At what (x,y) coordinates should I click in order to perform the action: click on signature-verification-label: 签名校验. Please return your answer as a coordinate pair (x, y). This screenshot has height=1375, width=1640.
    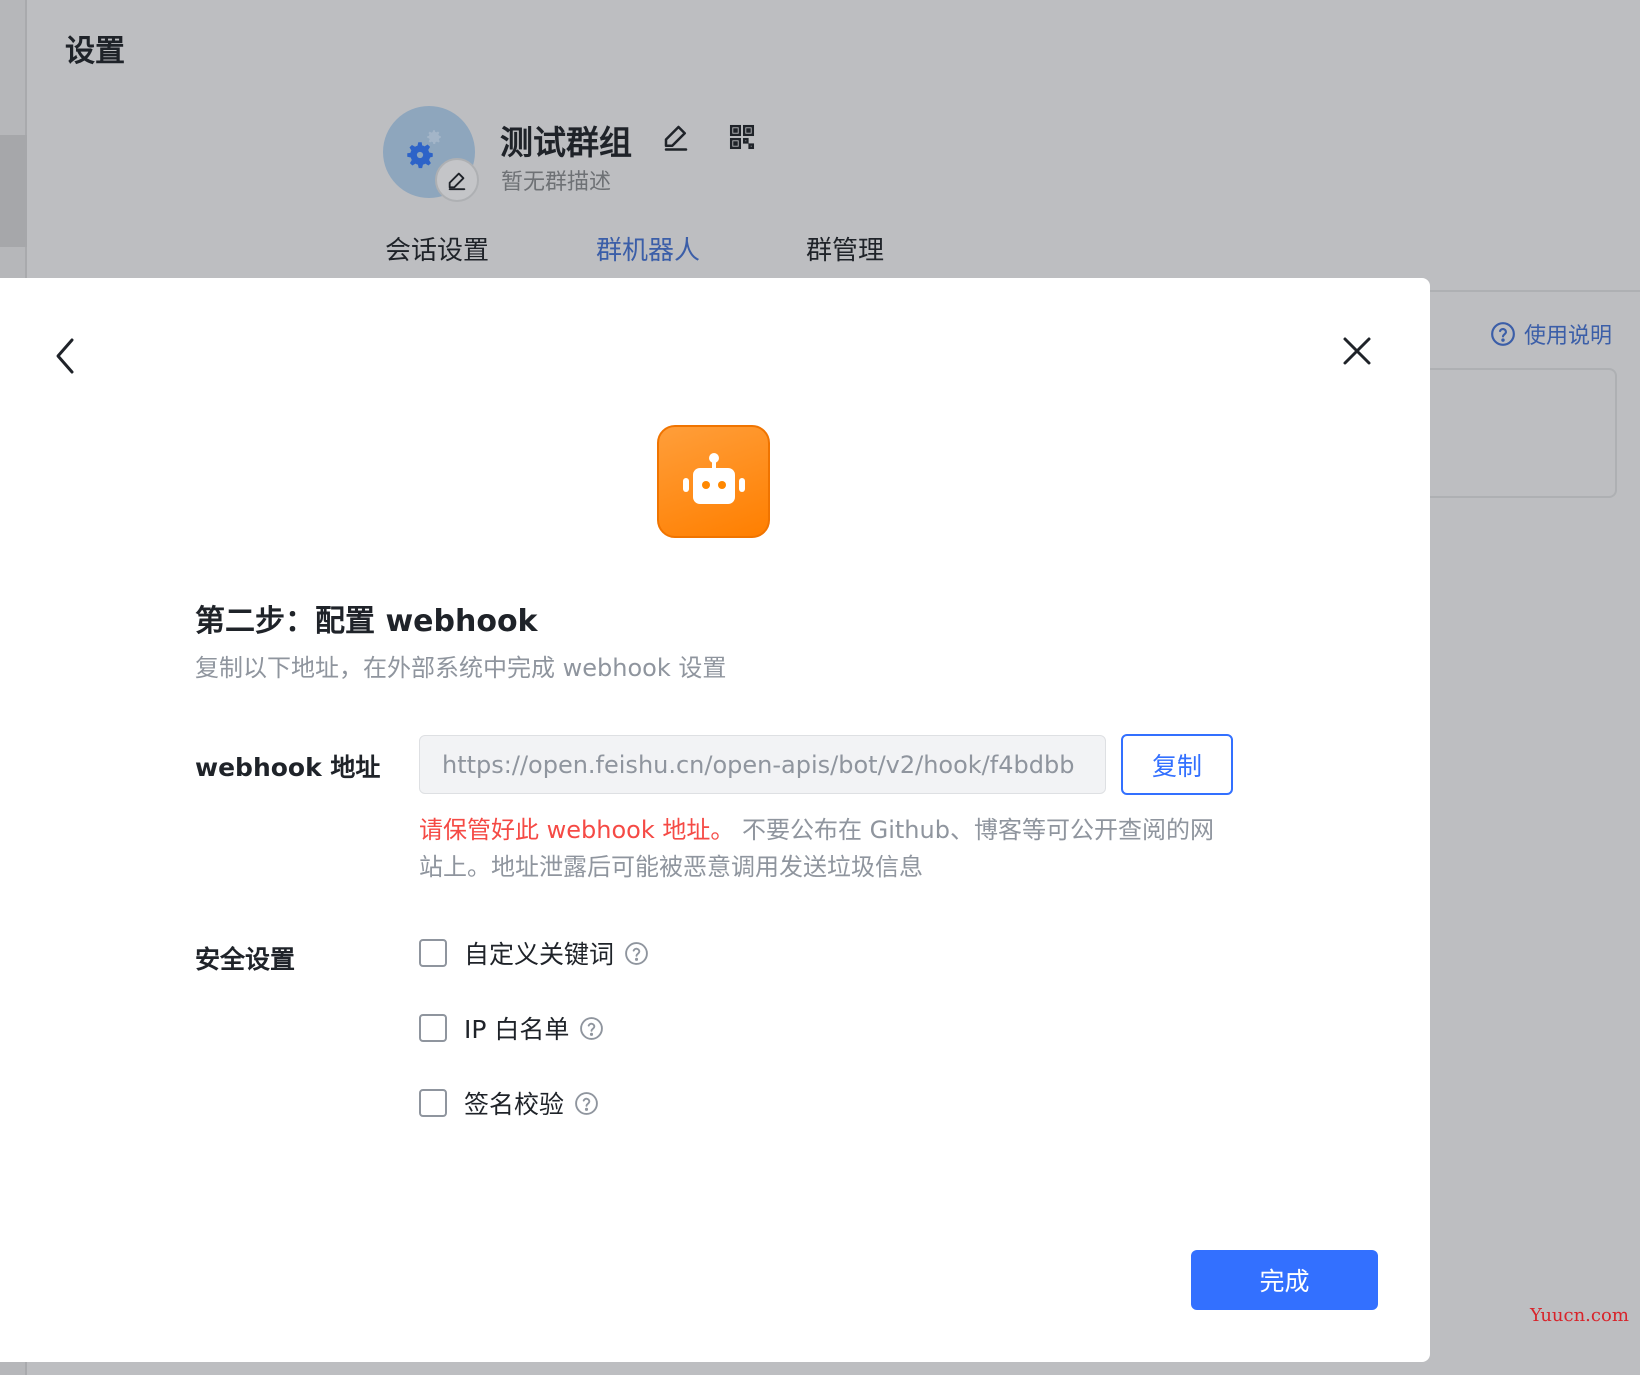
    Looking at the image, I should click on (514, 1104).